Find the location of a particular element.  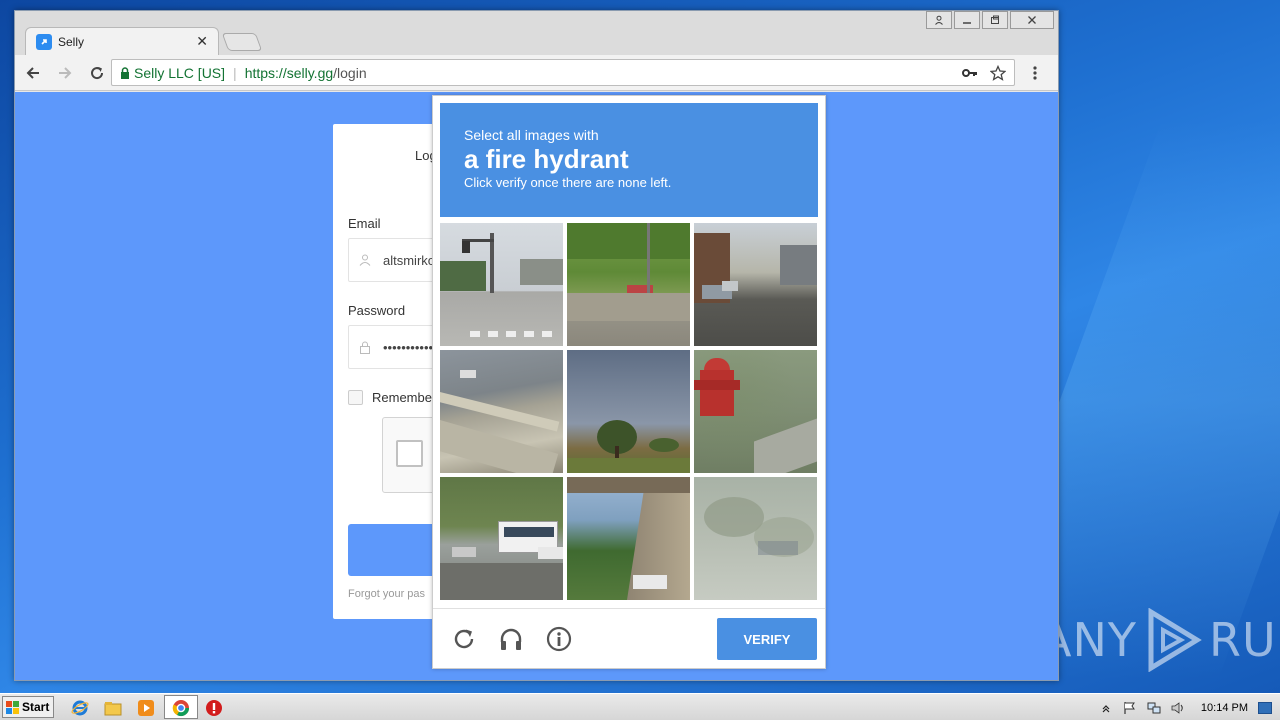

url-host: https://selly.gg is located at coordinates (289, 72).